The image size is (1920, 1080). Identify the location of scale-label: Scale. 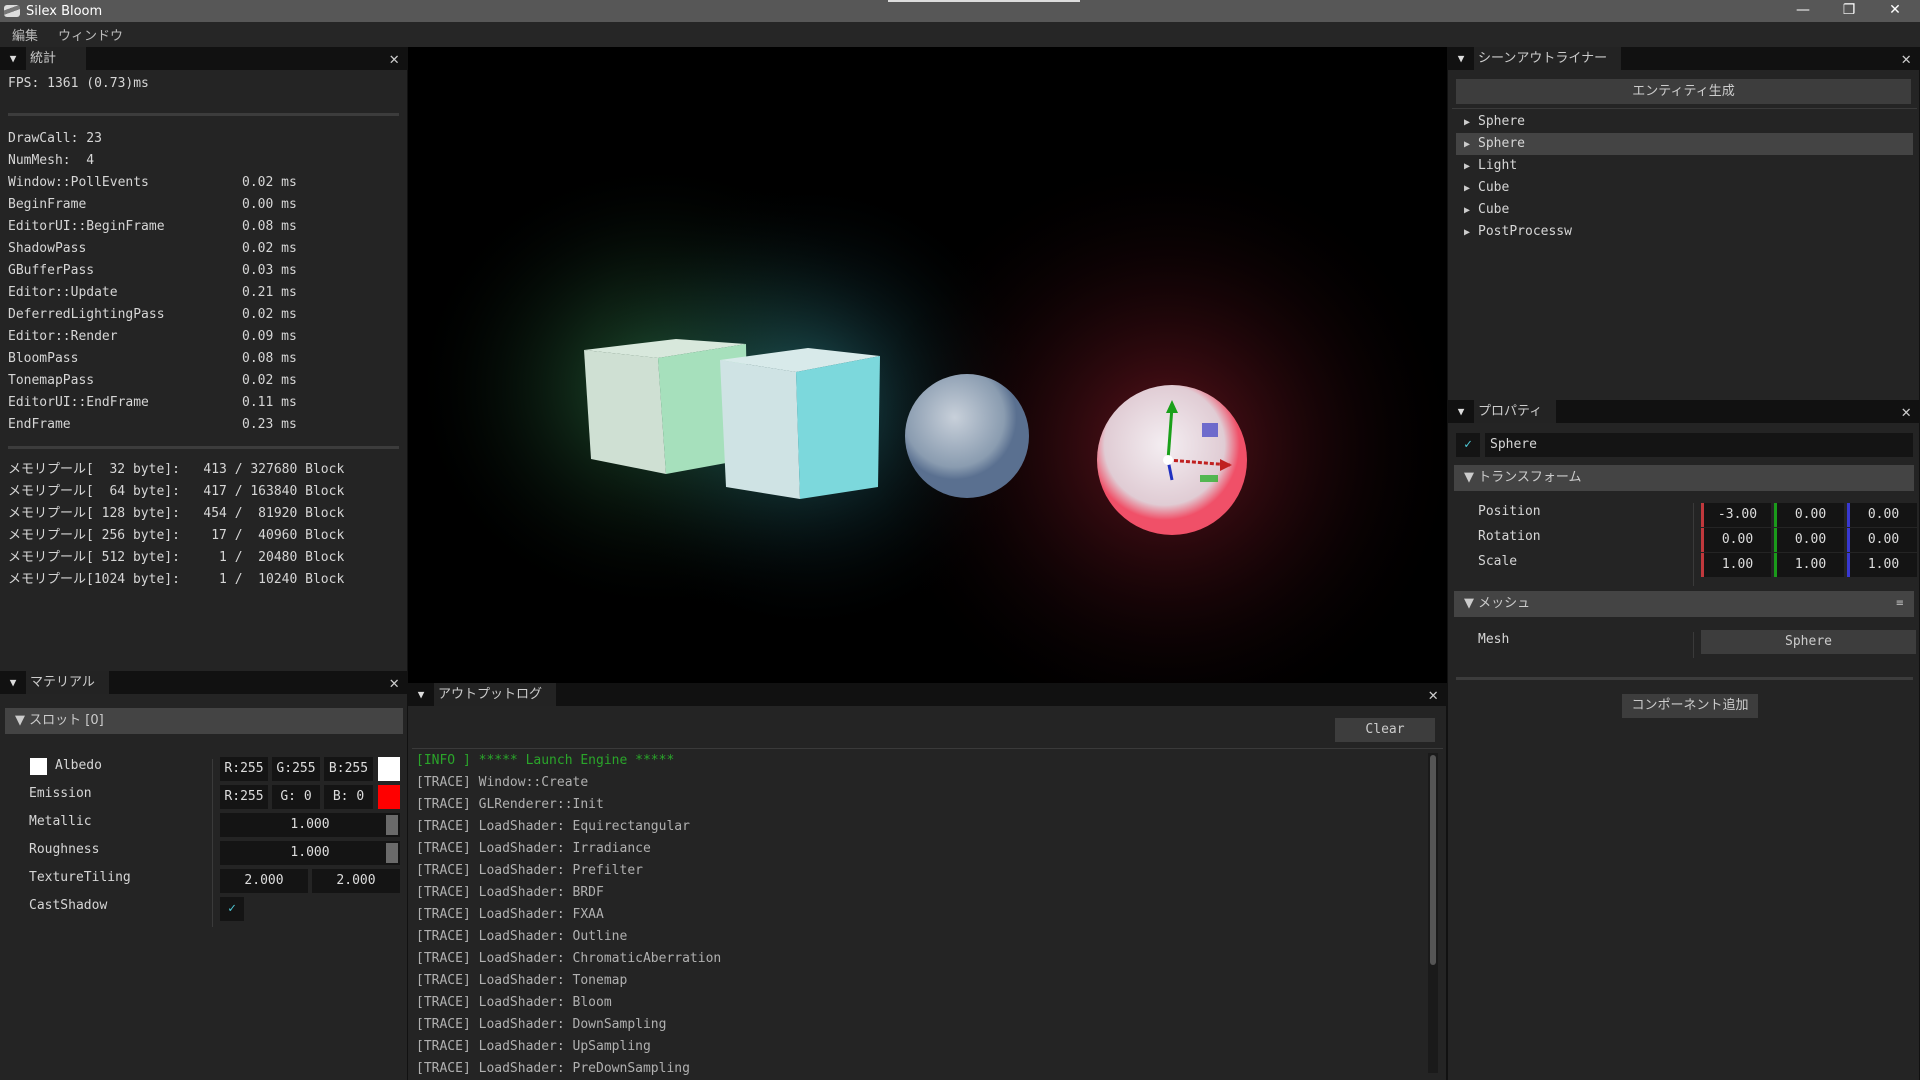
(1498, 561).